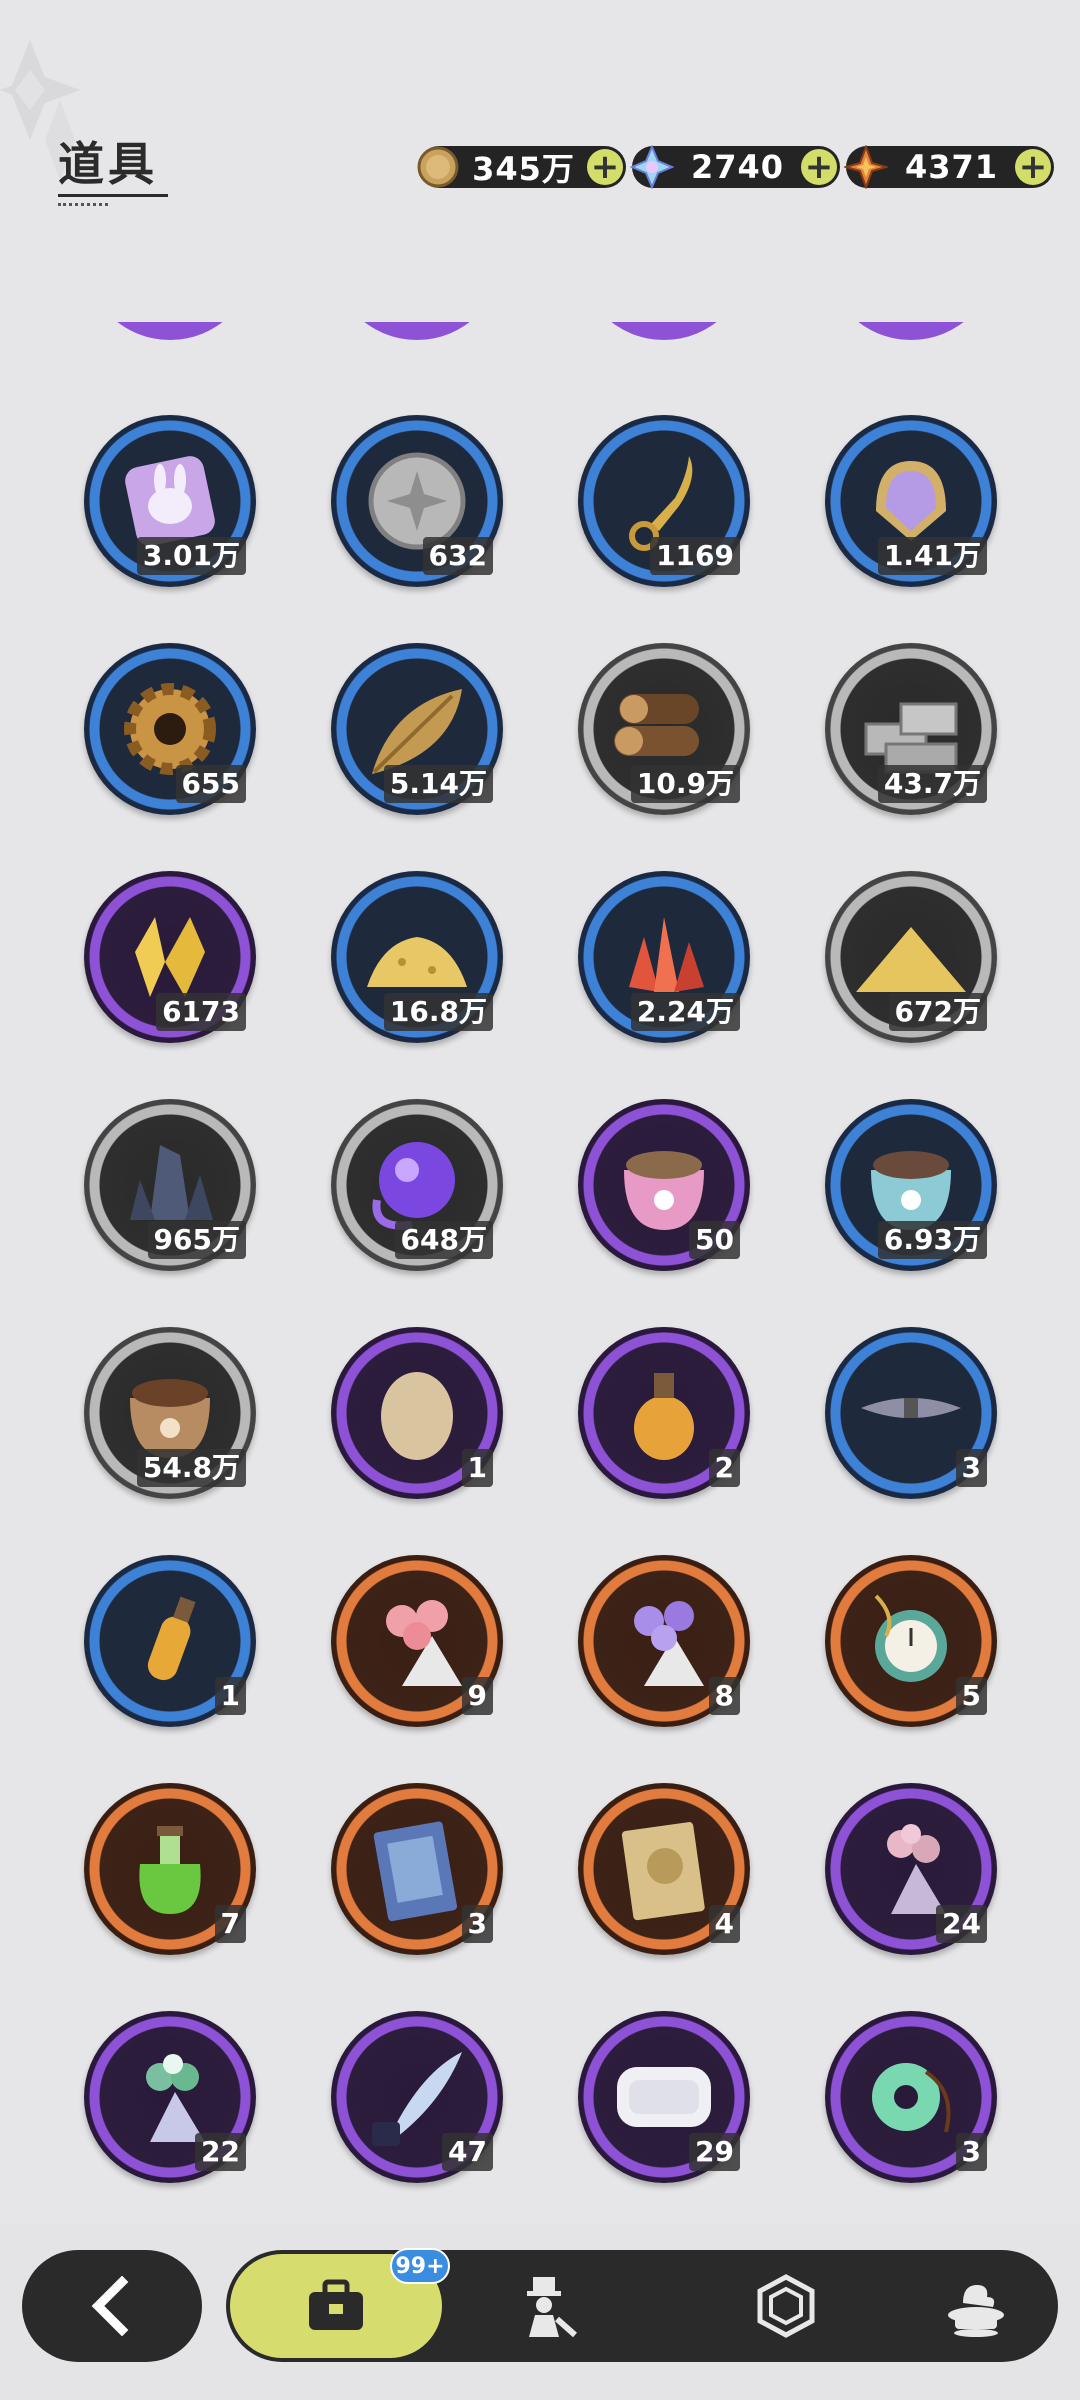 Image resolution: width=1080 pixels, height=2400 pixels. I want to click on notification-badge: 99+, so click(420, 2266).